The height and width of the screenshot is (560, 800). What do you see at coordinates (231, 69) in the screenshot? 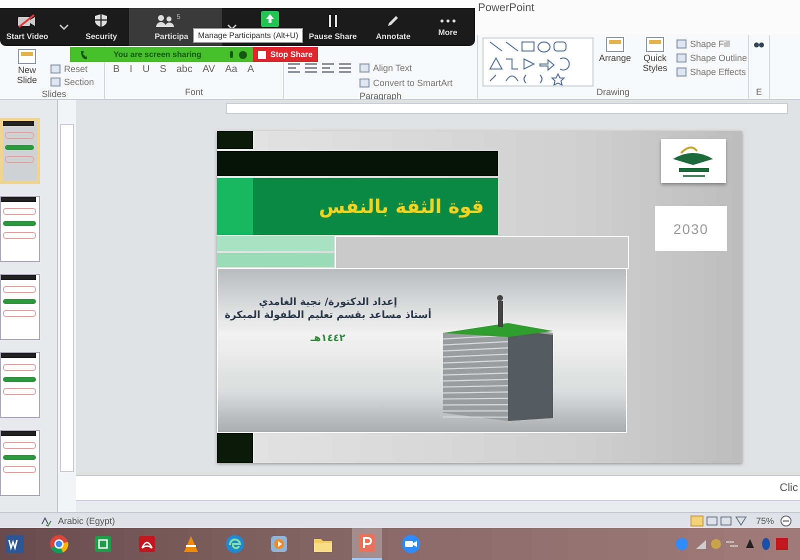
I see `format-button: Aa` at bounding box center [231, 69].